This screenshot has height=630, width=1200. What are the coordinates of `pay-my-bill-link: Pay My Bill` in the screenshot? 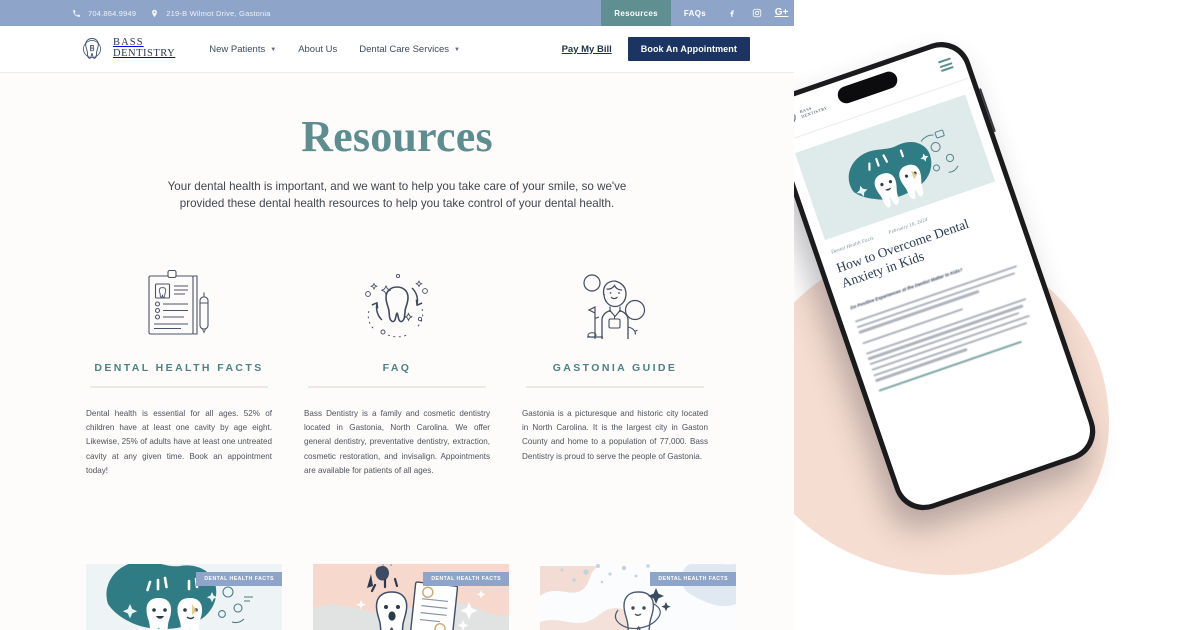 It's located at (587, 49).